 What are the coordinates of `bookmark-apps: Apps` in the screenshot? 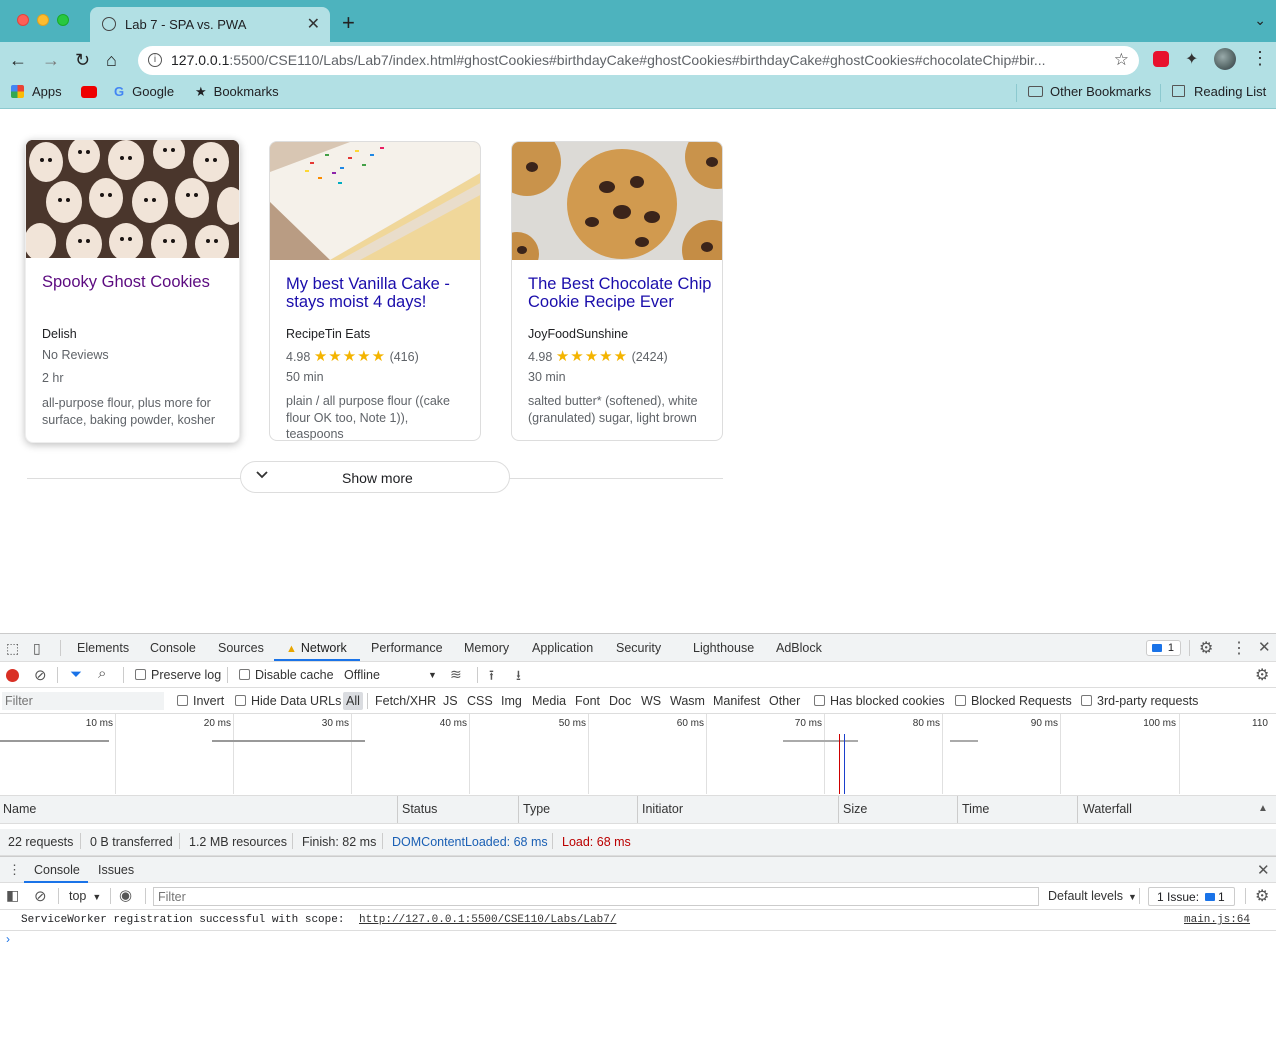 It's located at (36, 91).